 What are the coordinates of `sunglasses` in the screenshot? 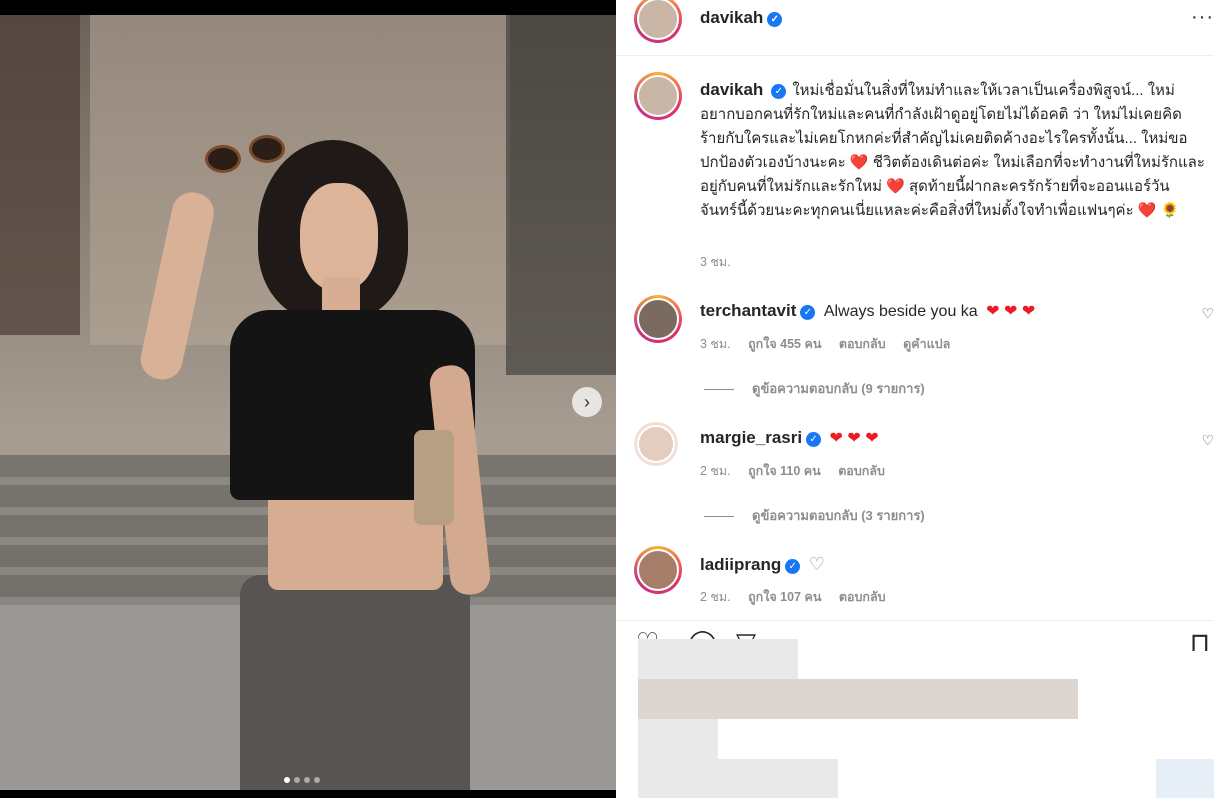 It's located at (245, 155).